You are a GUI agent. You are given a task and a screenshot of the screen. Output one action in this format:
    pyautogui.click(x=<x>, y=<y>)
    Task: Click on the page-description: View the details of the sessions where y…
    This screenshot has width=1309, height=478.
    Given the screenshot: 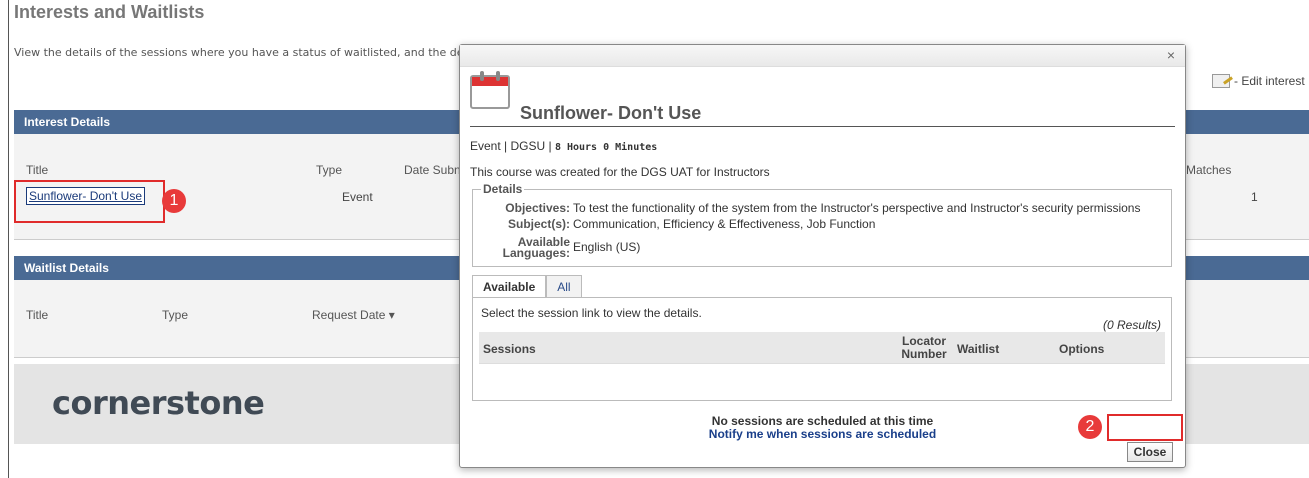 What is the action you would take?
    pyautogui.click(x=268, y=52)
    